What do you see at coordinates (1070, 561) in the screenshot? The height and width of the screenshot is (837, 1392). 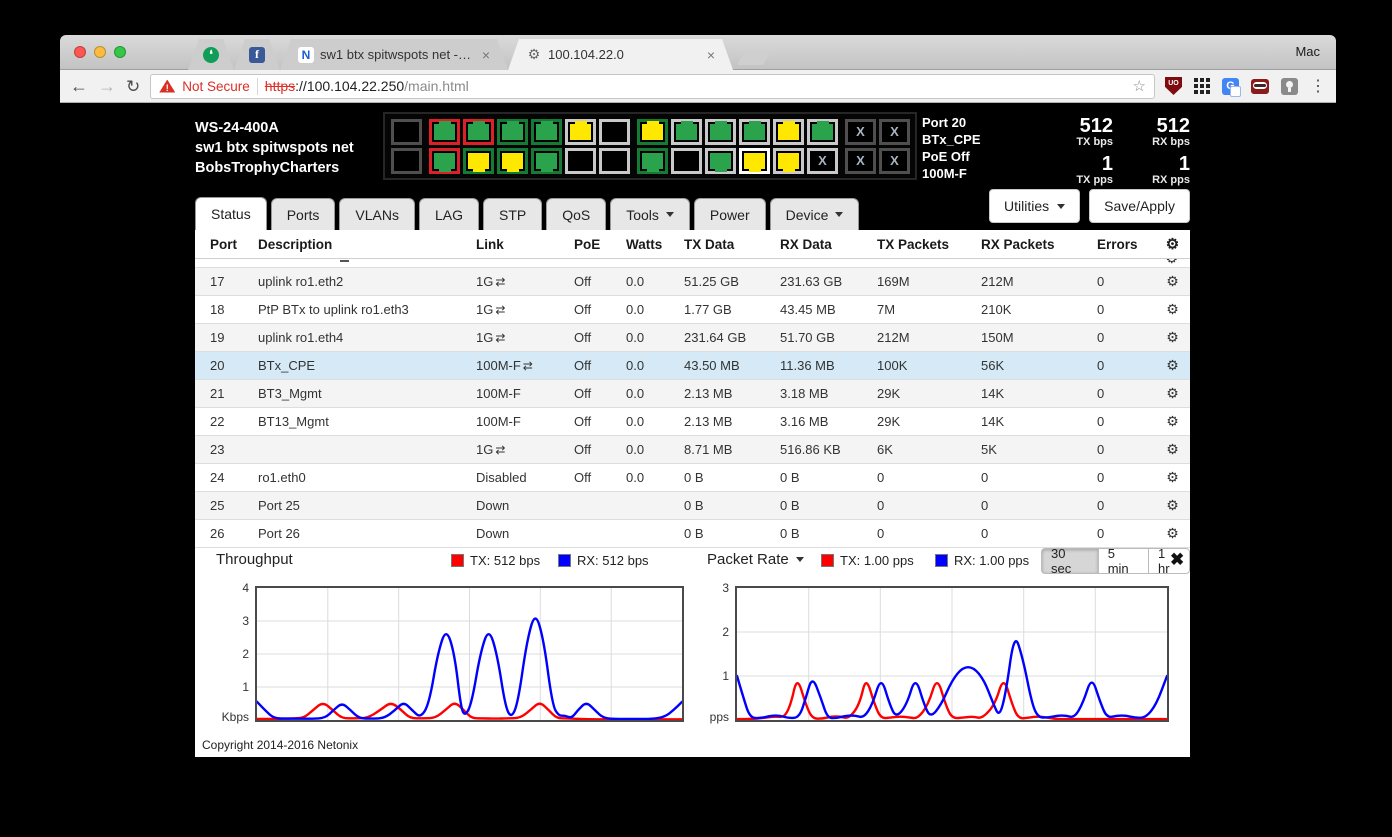 I see `range-button-30-sec: 30 sec` at bounding box center [1070, 561].